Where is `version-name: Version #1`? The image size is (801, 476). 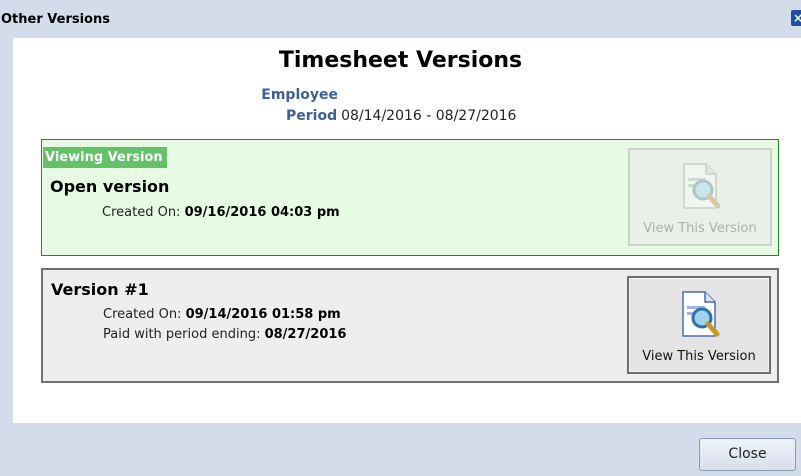 version-name: Version #1 is located at coordinates (100, 289).